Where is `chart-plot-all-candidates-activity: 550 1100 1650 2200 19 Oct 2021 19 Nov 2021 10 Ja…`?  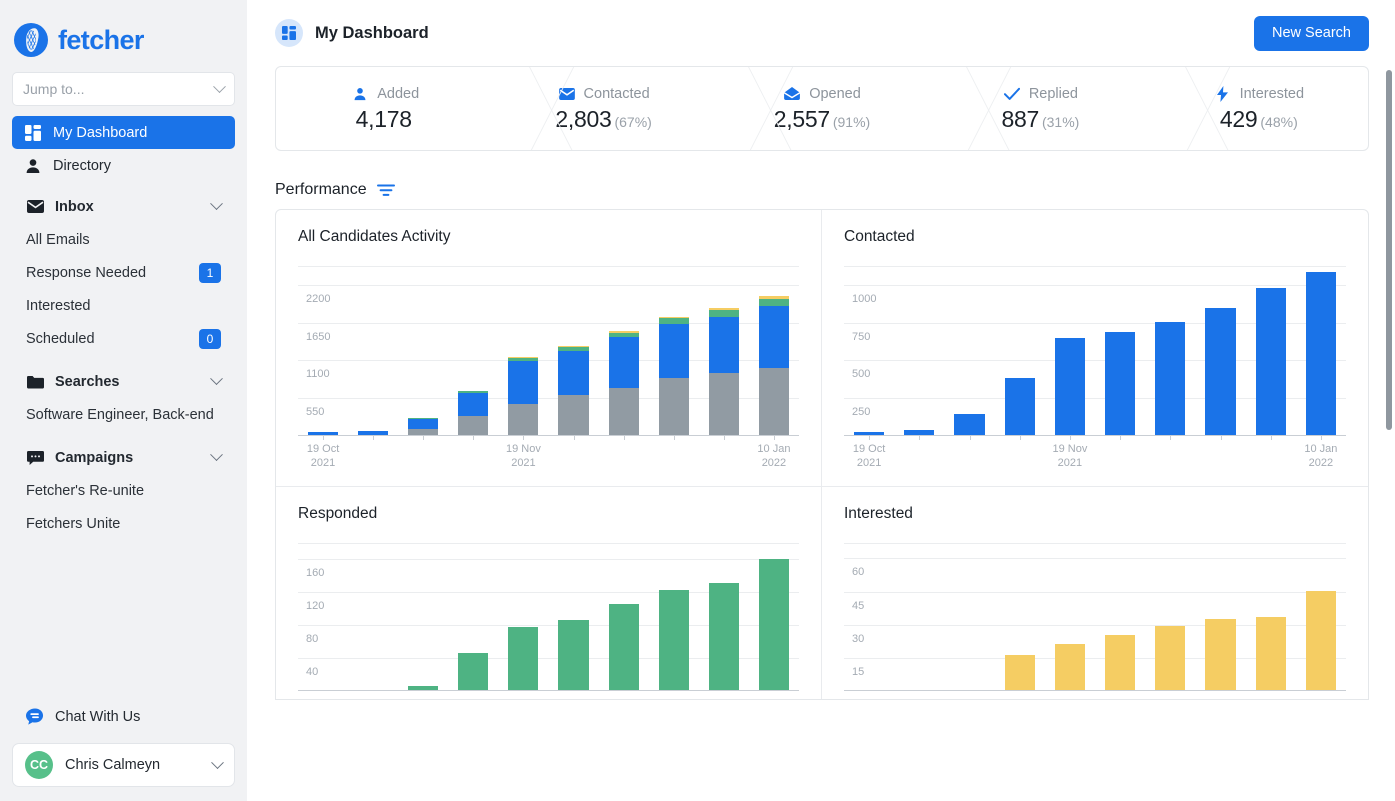
chart-plot-all-candidates-activity: 550 1100 1650 2200 19 Oct 2021 19 Nov 2021 10 Ja… is located at coordinates (548, 367).